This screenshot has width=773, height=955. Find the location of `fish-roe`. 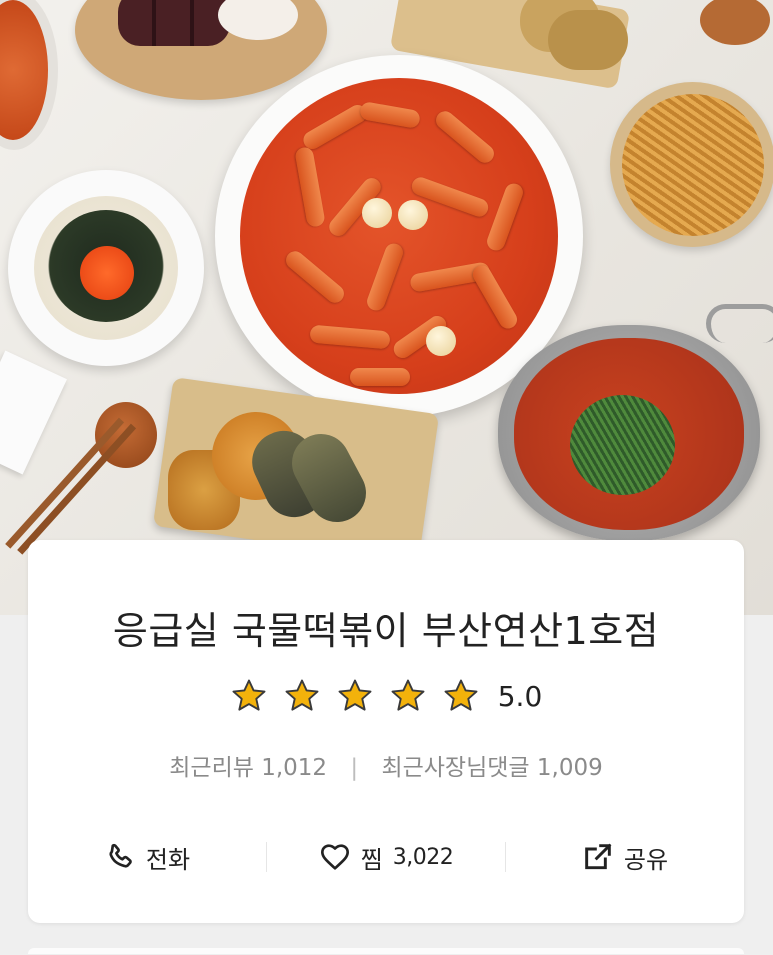

fish-roe is located at coordinates (107, 273).